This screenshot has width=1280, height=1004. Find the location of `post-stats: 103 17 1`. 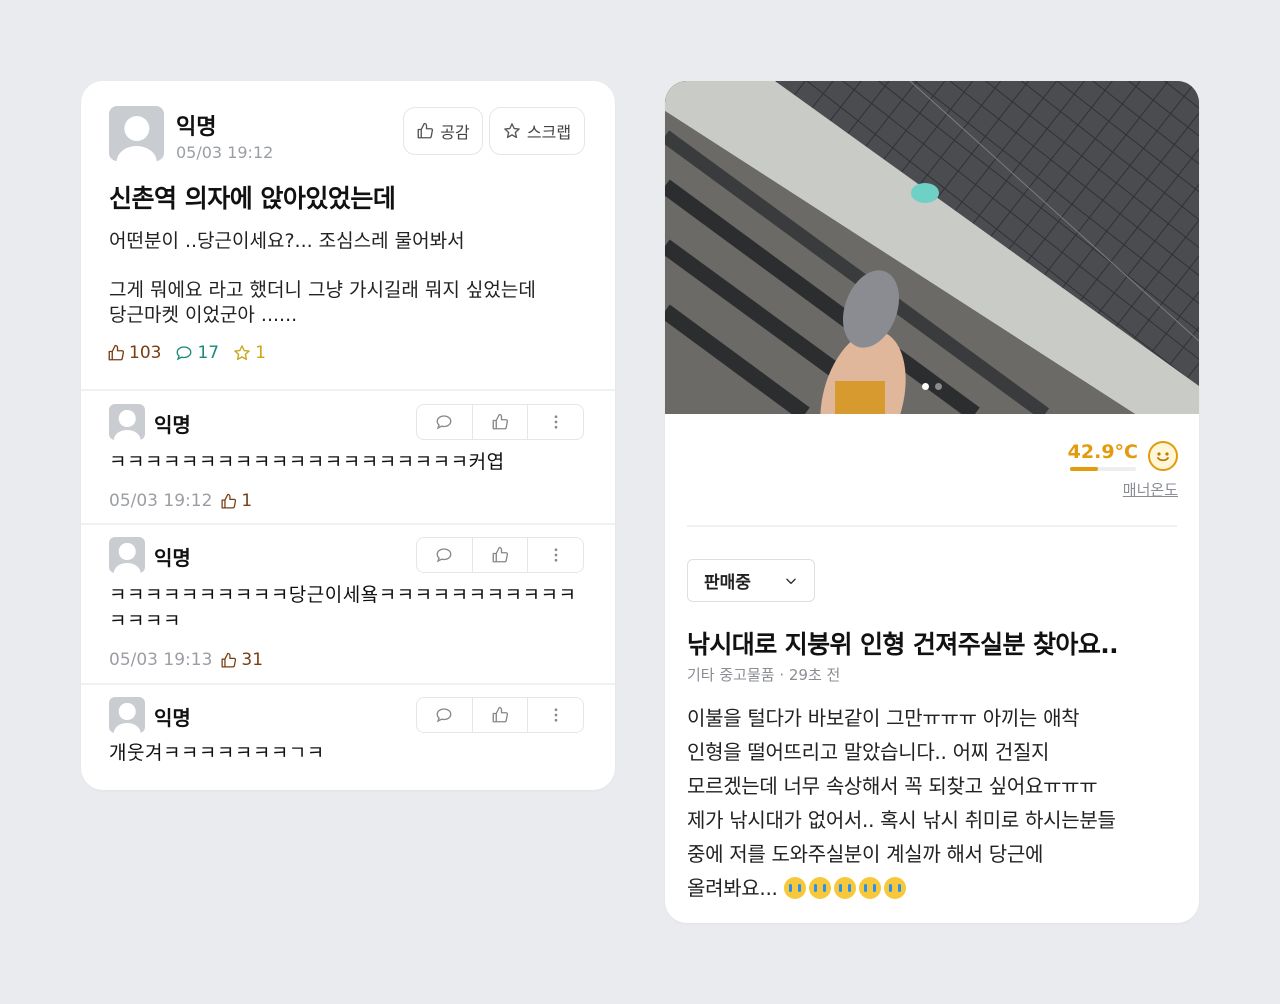

post-stats: 103 17 1 is located at coordinates (186, 353).